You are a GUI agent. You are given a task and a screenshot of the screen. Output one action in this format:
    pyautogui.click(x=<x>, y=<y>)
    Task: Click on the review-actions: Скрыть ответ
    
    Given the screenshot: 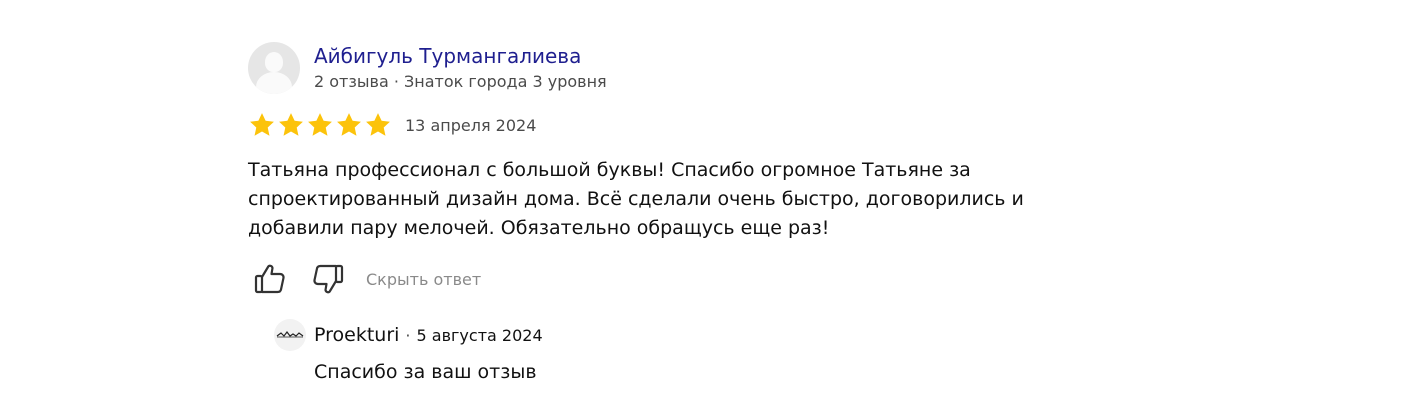 What is the action you would take?
    pyautogui.click(x=678, y=279)
    